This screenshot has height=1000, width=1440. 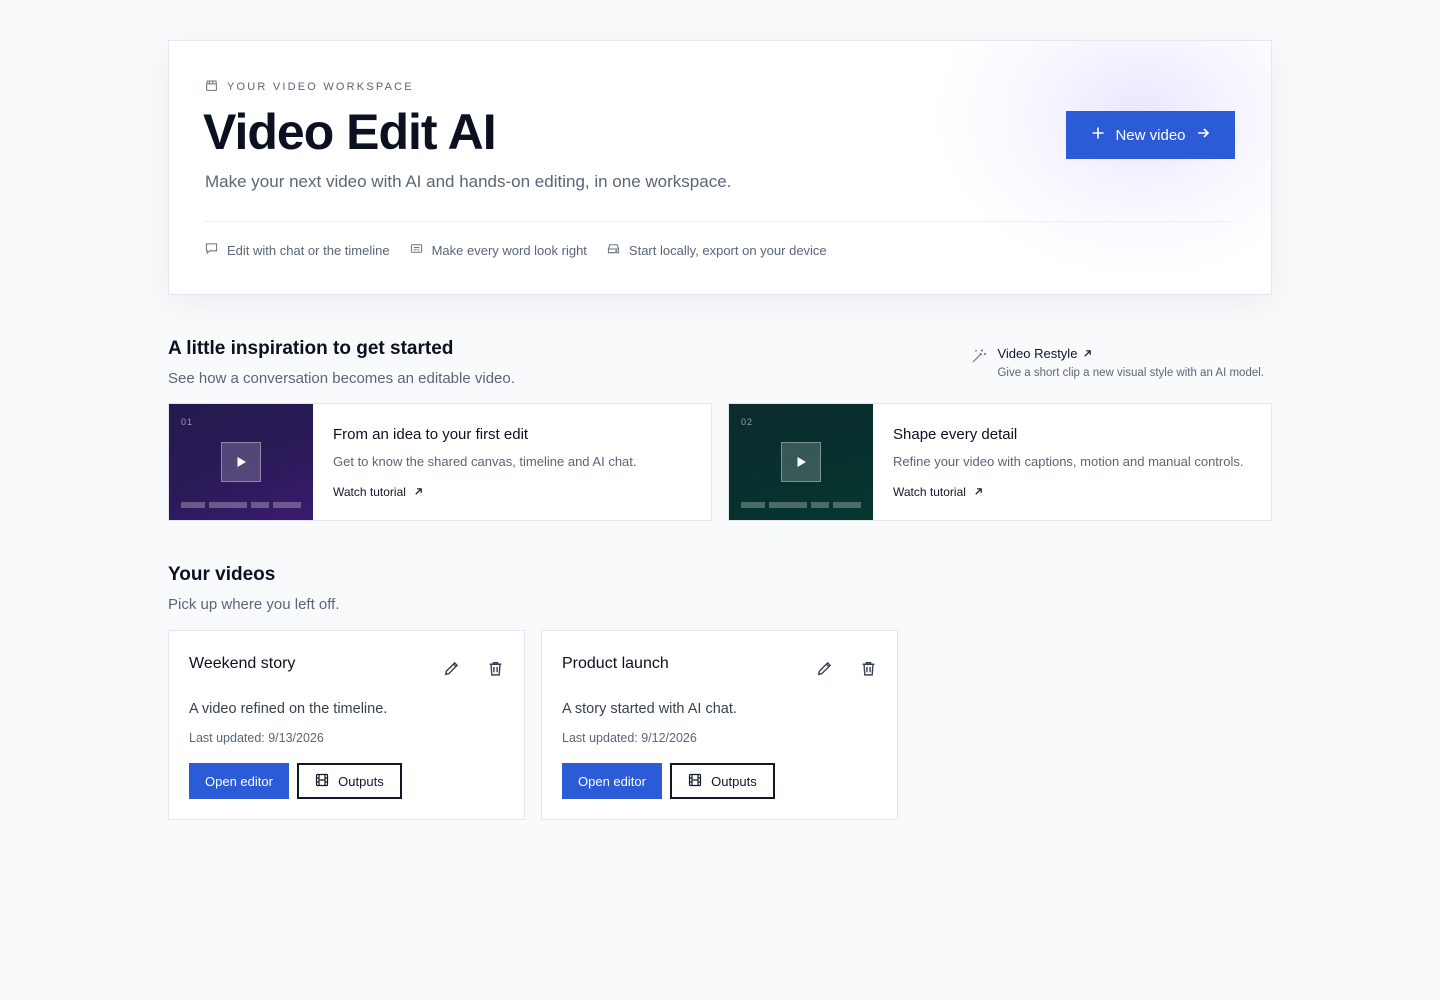 I want to click on tutorial-title: Shape every detail, so click(x=955, y=434).